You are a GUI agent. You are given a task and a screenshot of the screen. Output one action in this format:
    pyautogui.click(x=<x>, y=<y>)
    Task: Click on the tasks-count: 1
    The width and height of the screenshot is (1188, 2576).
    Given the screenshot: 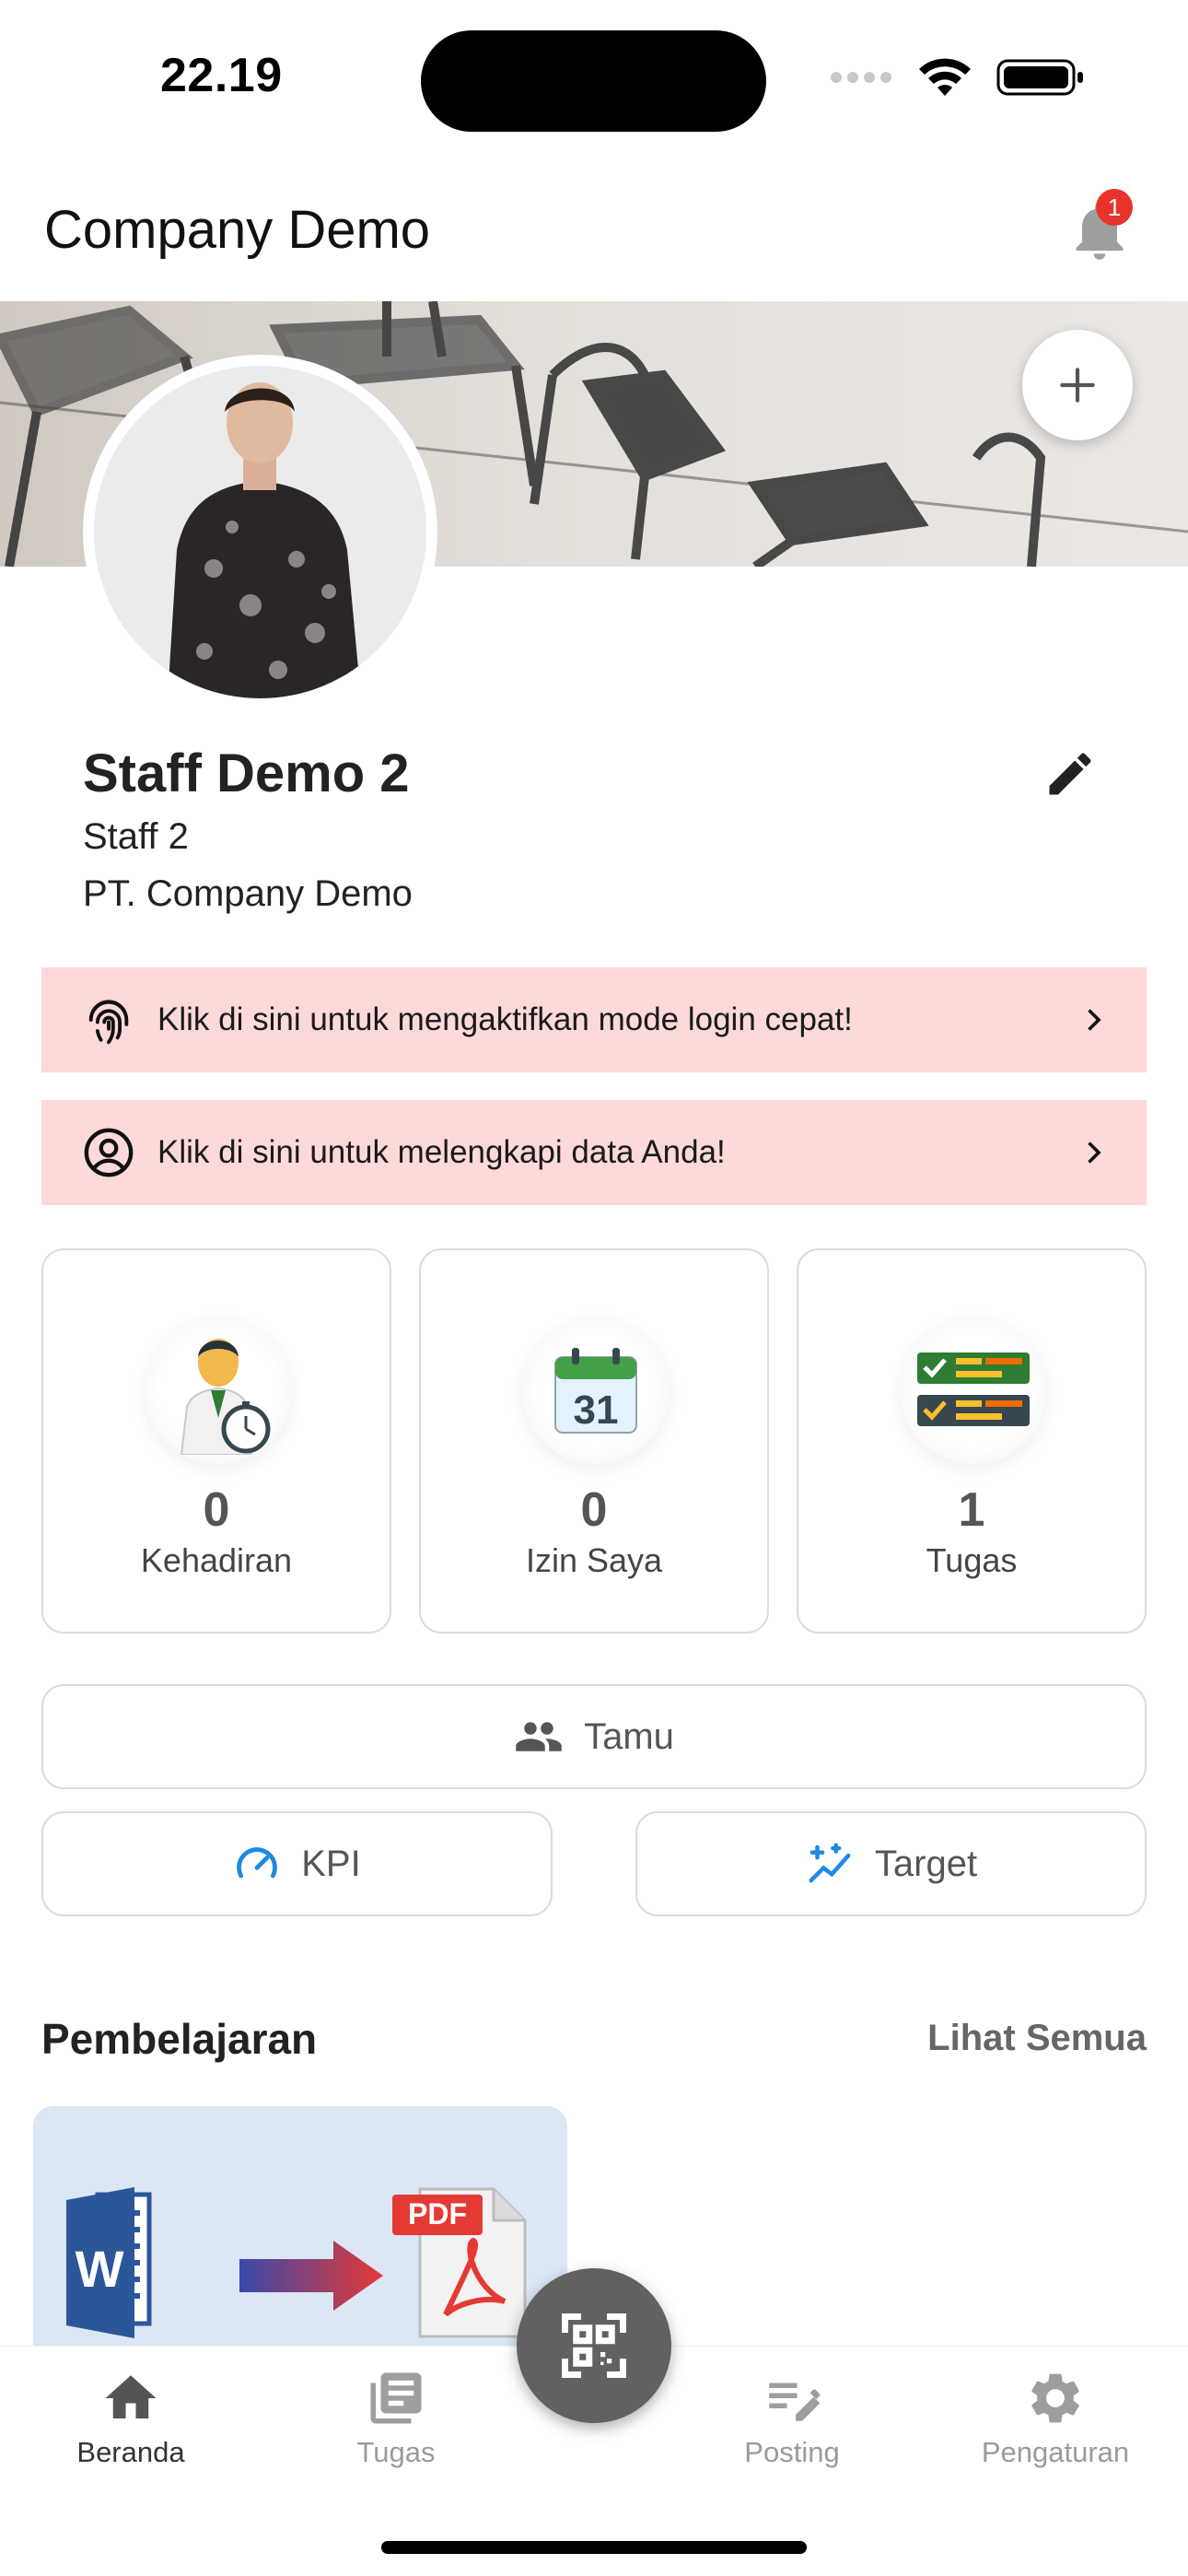 What is the action you would take?
    pyautogui.click(x=971, y=1510)
    